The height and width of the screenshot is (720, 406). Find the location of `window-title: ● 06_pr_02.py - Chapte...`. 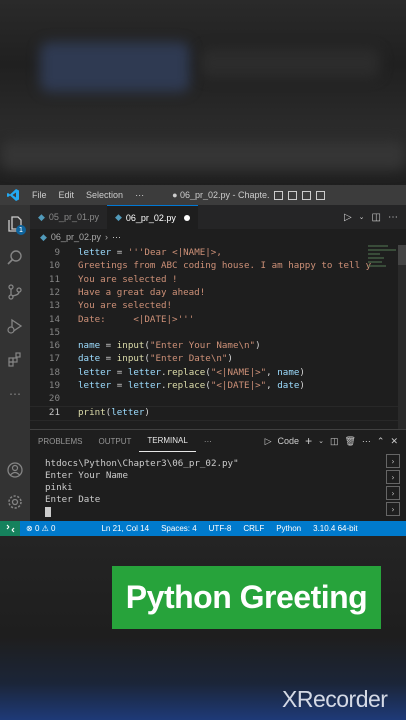

window-title: ● 06_pr_02.py - Chapte... is located at coordinates (221, 195).